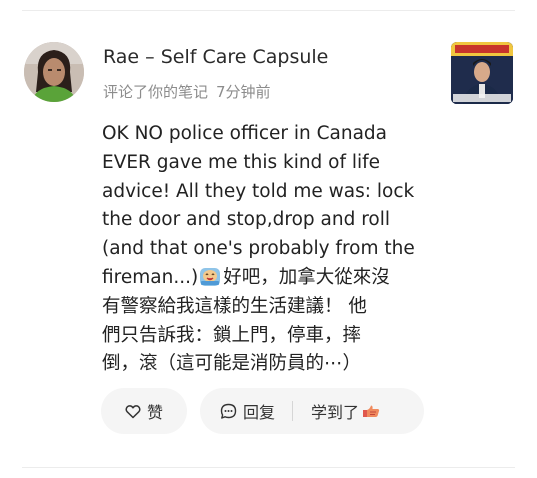 This screenshot has width=537, height=478. I want to click on username: Rae – Self Care Capsule, so click(215, 57).